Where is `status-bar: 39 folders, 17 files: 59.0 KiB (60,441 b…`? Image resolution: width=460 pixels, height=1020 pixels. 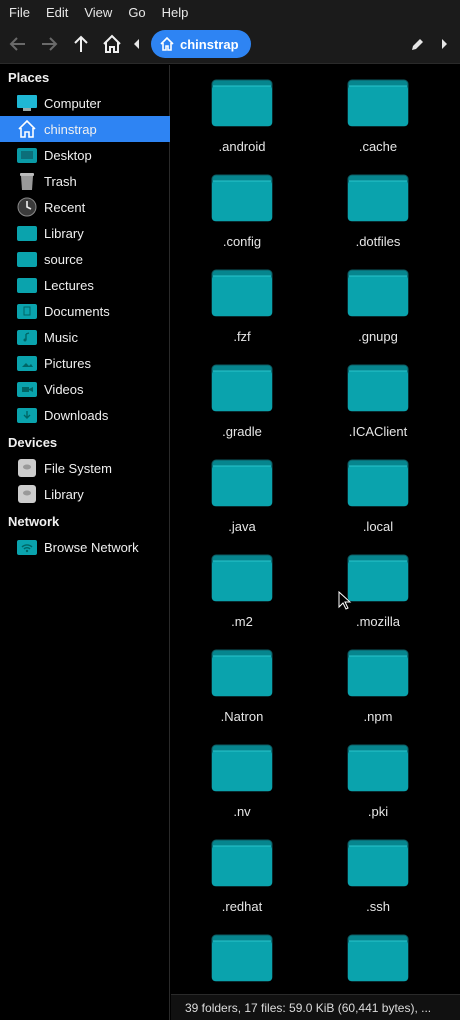 status-bar: 39 folders, 17 files: 59.0 KiB (60,441 b… is located at coordinates (315, 1007).